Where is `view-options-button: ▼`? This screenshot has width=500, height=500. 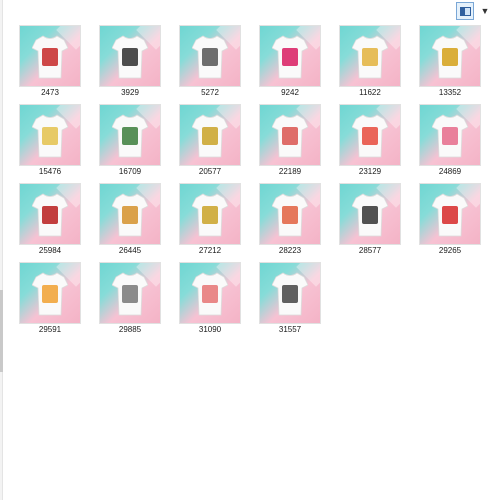
view-options-button: ▼ is located at coordinates (485, 11).